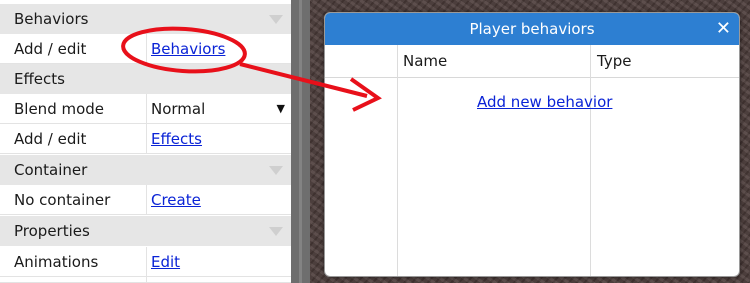 The image size is (750, 283). I want to click on column-header-type: Type, so click(614, 61).